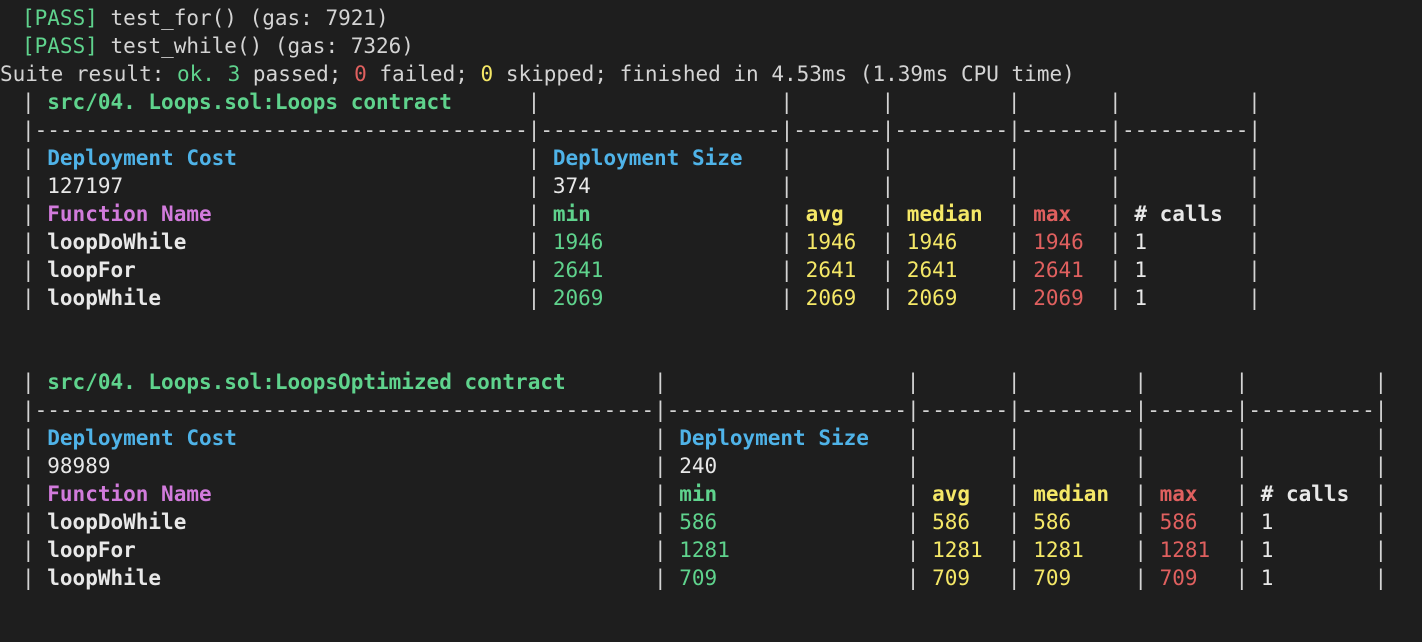 This screenshot has height=642, width=1422. What do you see at coordinates (722, 578) in the screenshot?
I see `table-row: | | | | | | | loopWhile 709 709 709 709 1` at bounding box center [722, 578].